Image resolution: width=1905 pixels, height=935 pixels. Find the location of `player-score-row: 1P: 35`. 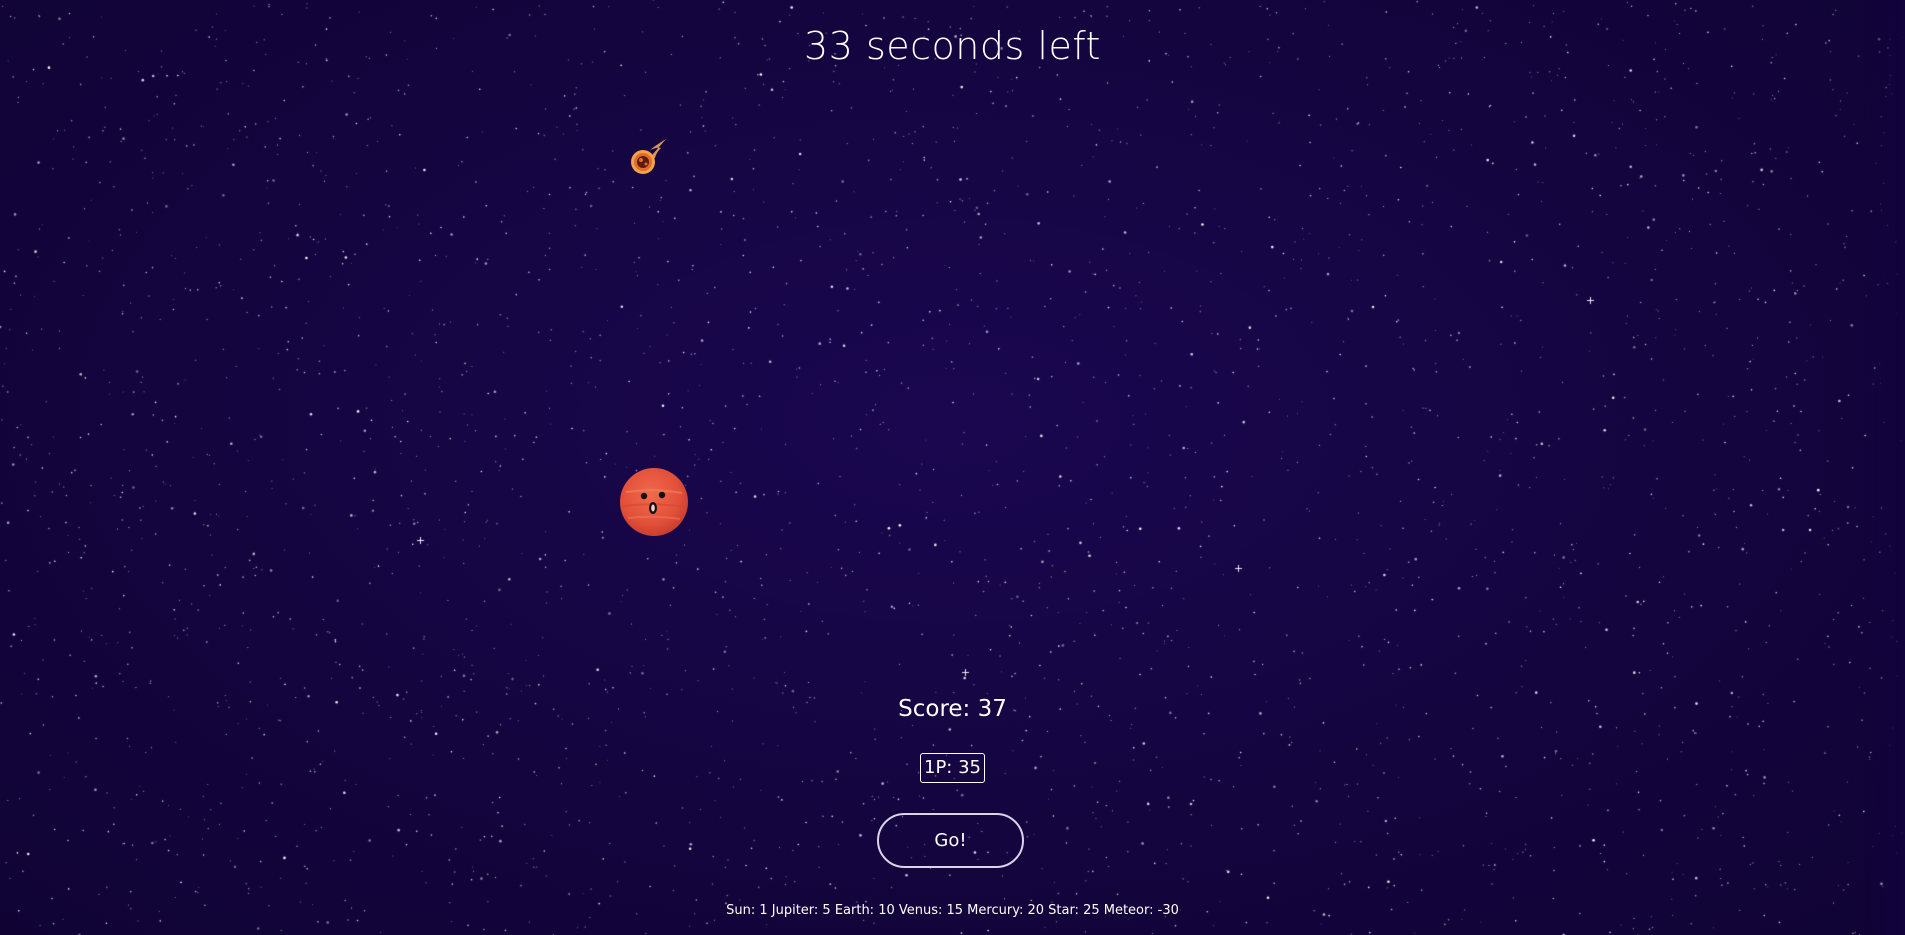

player-score-row: 1P: 35 is located at coordinates (952, 768).